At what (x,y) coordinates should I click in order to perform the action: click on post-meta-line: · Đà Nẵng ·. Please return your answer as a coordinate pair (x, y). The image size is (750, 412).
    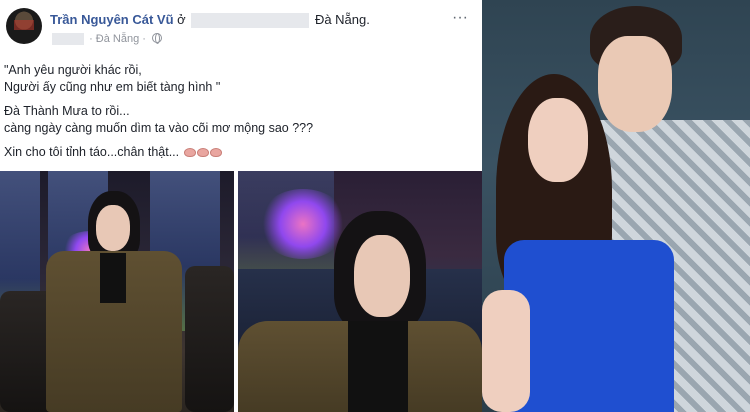
    Looking at the image, I should click on (106, 39).